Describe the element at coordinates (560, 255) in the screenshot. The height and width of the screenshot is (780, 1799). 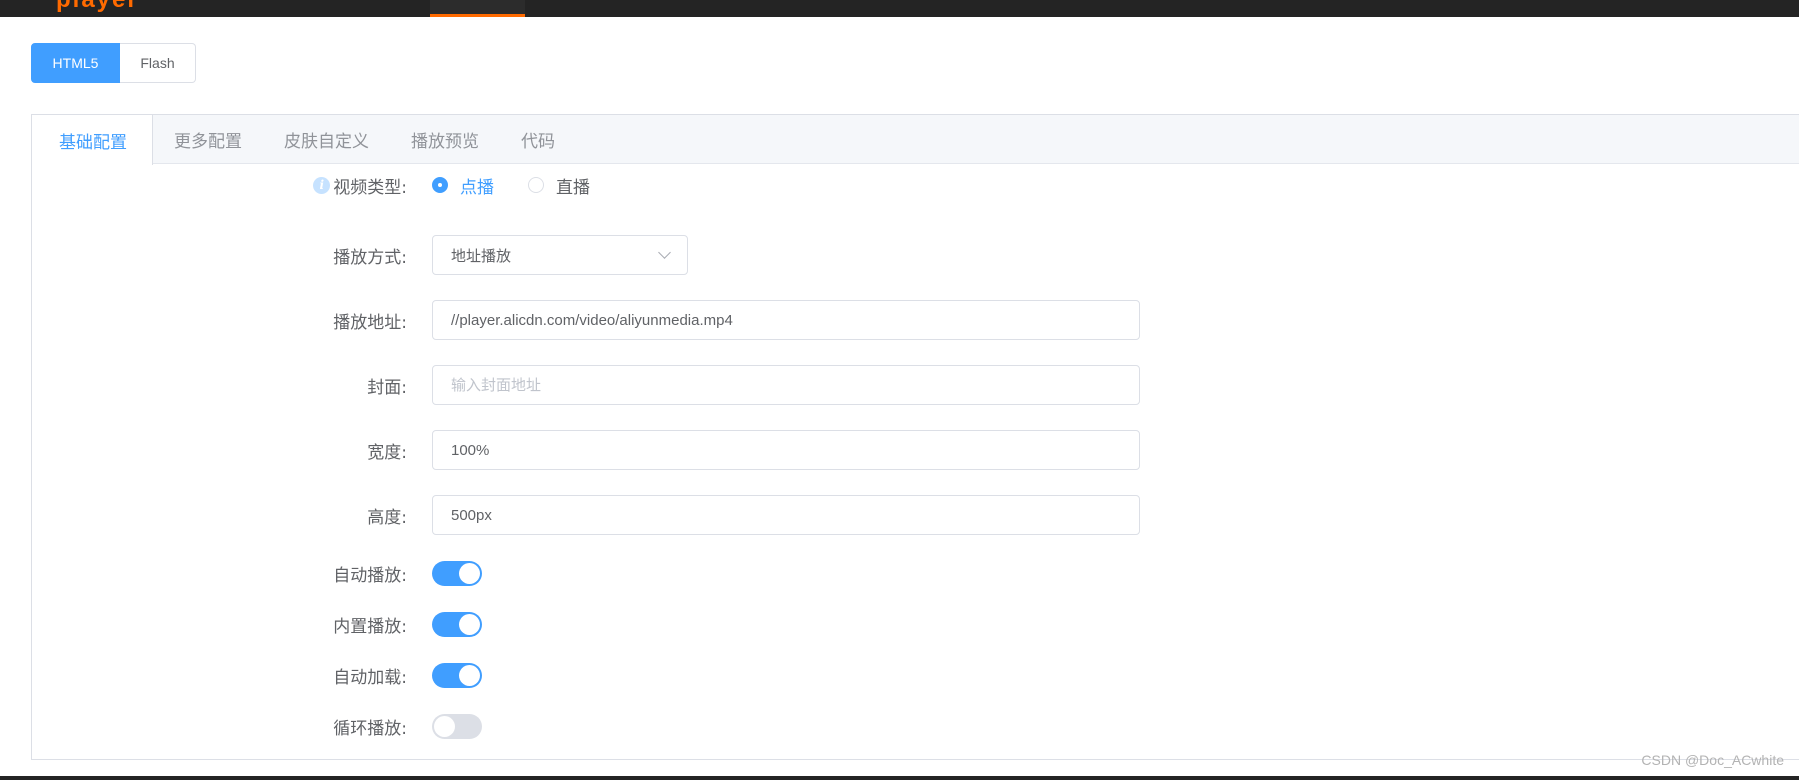
I see `play-mode-select: 地址播放` at that location.